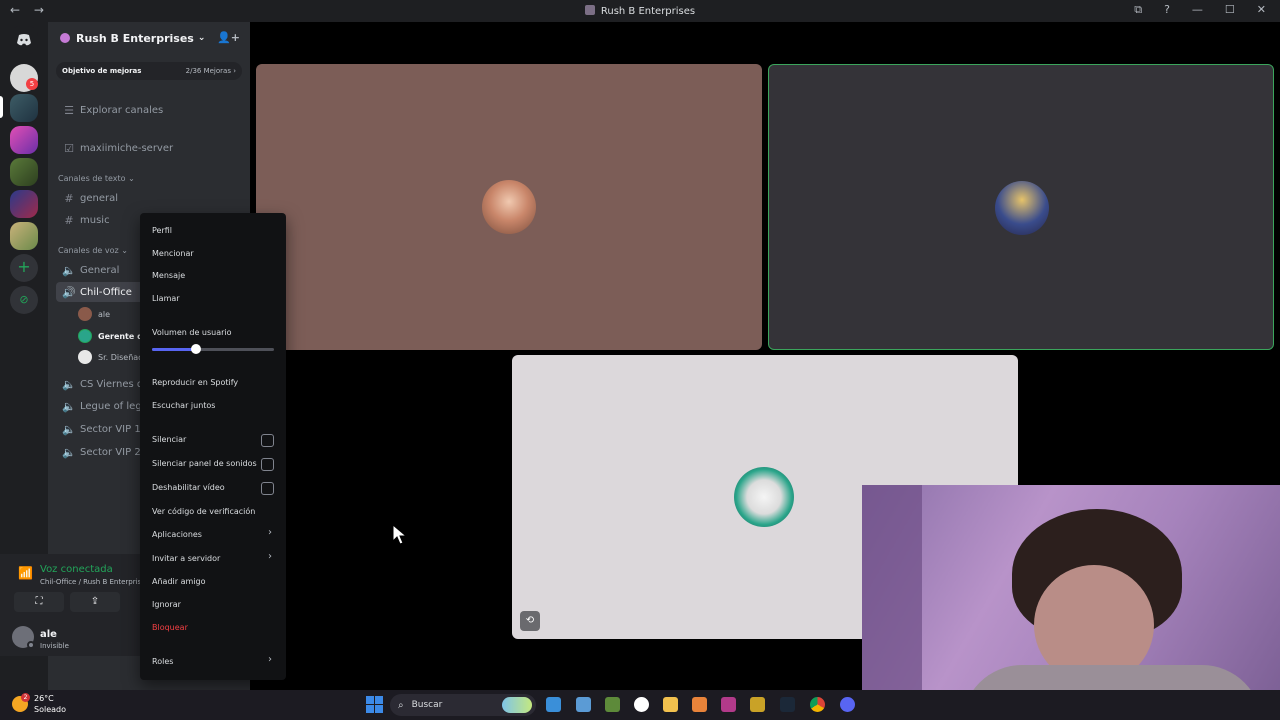 This screenshot has height=720, width=1280. I want to click on title-bar: ← → Rush B Enterprises ⧉ ? — ☐ ✕, so click(640, 11).